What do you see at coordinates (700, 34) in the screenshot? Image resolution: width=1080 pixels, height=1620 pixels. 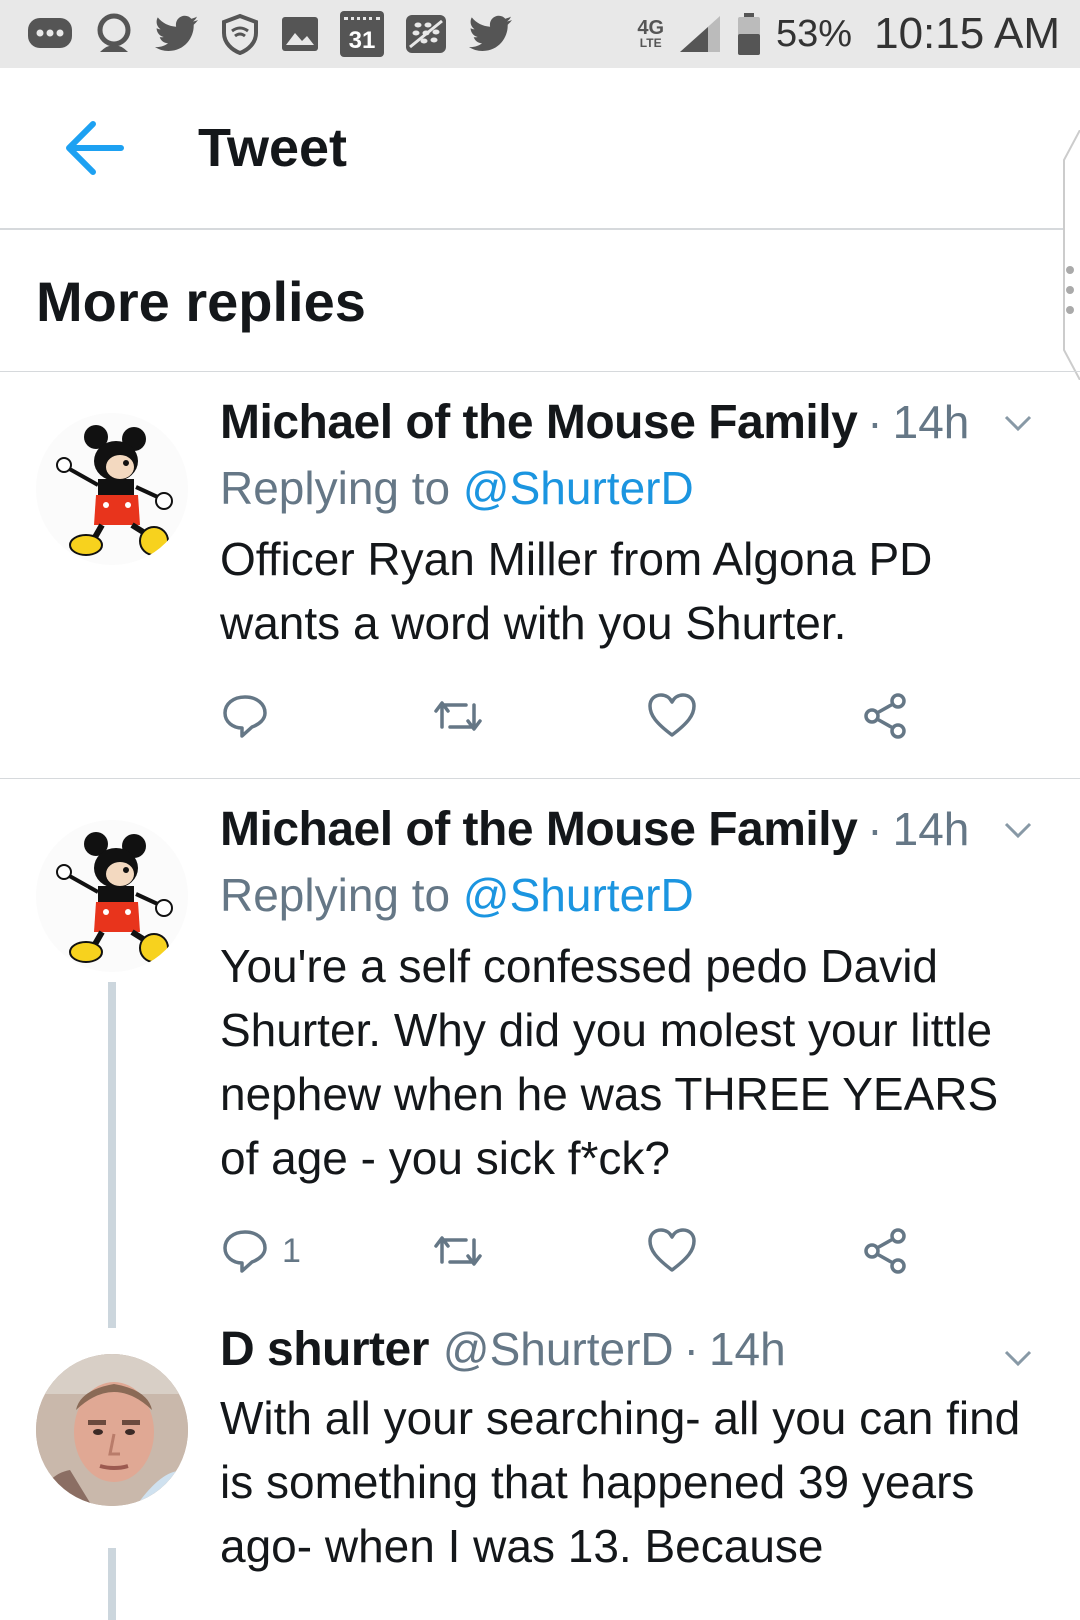 I see `signal-icon` at bounding box center [700, 34].